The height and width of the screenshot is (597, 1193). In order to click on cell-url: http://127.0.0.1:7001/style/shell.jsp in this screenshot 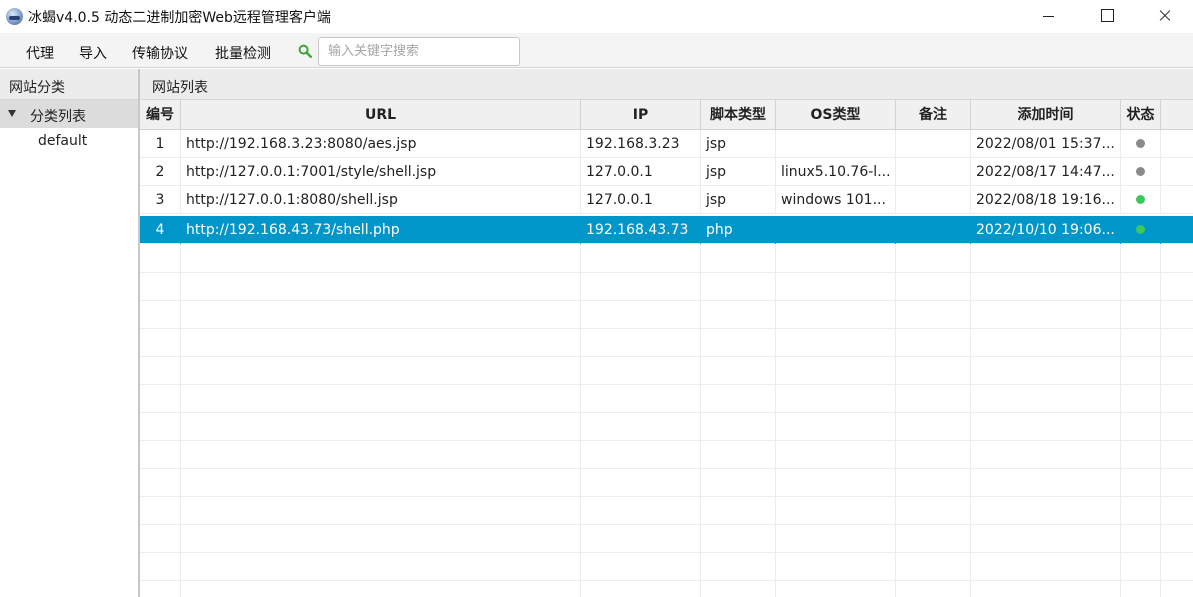, I will do `click(381, 172)`.